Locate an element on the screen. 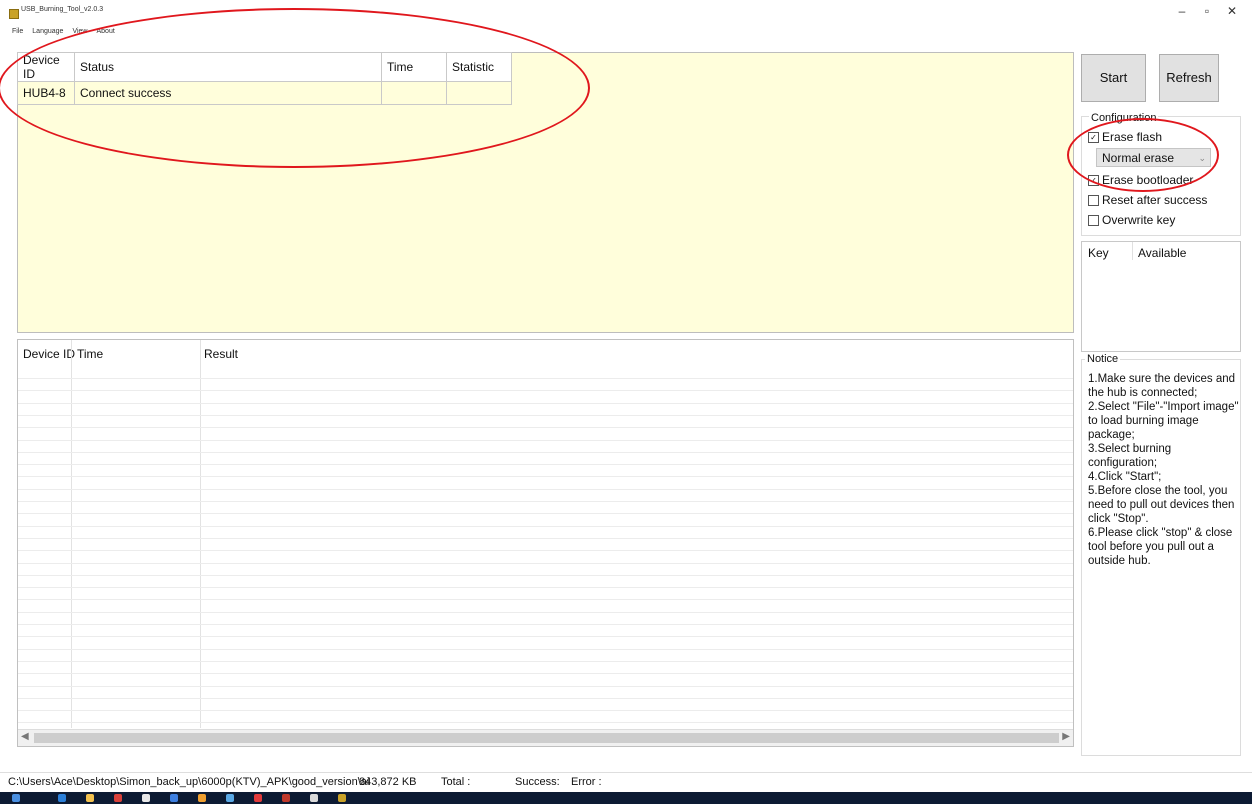 The width and height of the screenshot is (1252, 804). table-header-row: Device ID Status Time Statistic is located at coordinates (264, 67).